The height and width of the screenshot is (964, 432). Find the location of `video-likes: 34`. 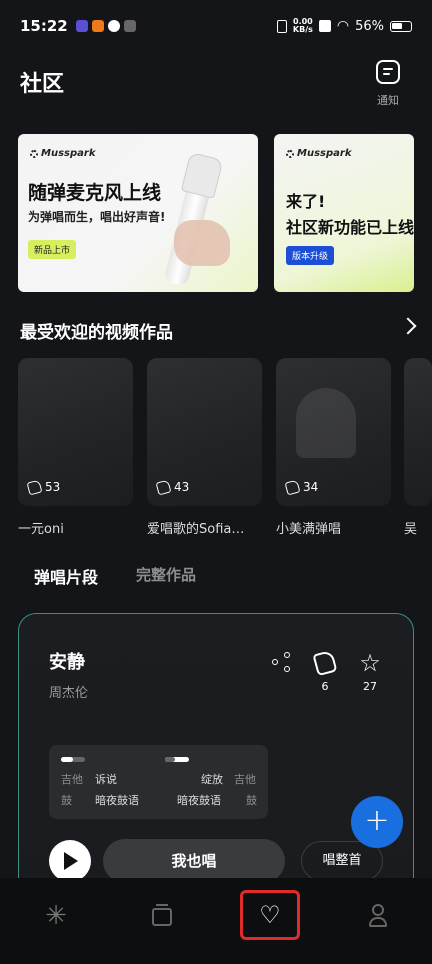

video-likes: 34 is located at coordinates (301, 487).